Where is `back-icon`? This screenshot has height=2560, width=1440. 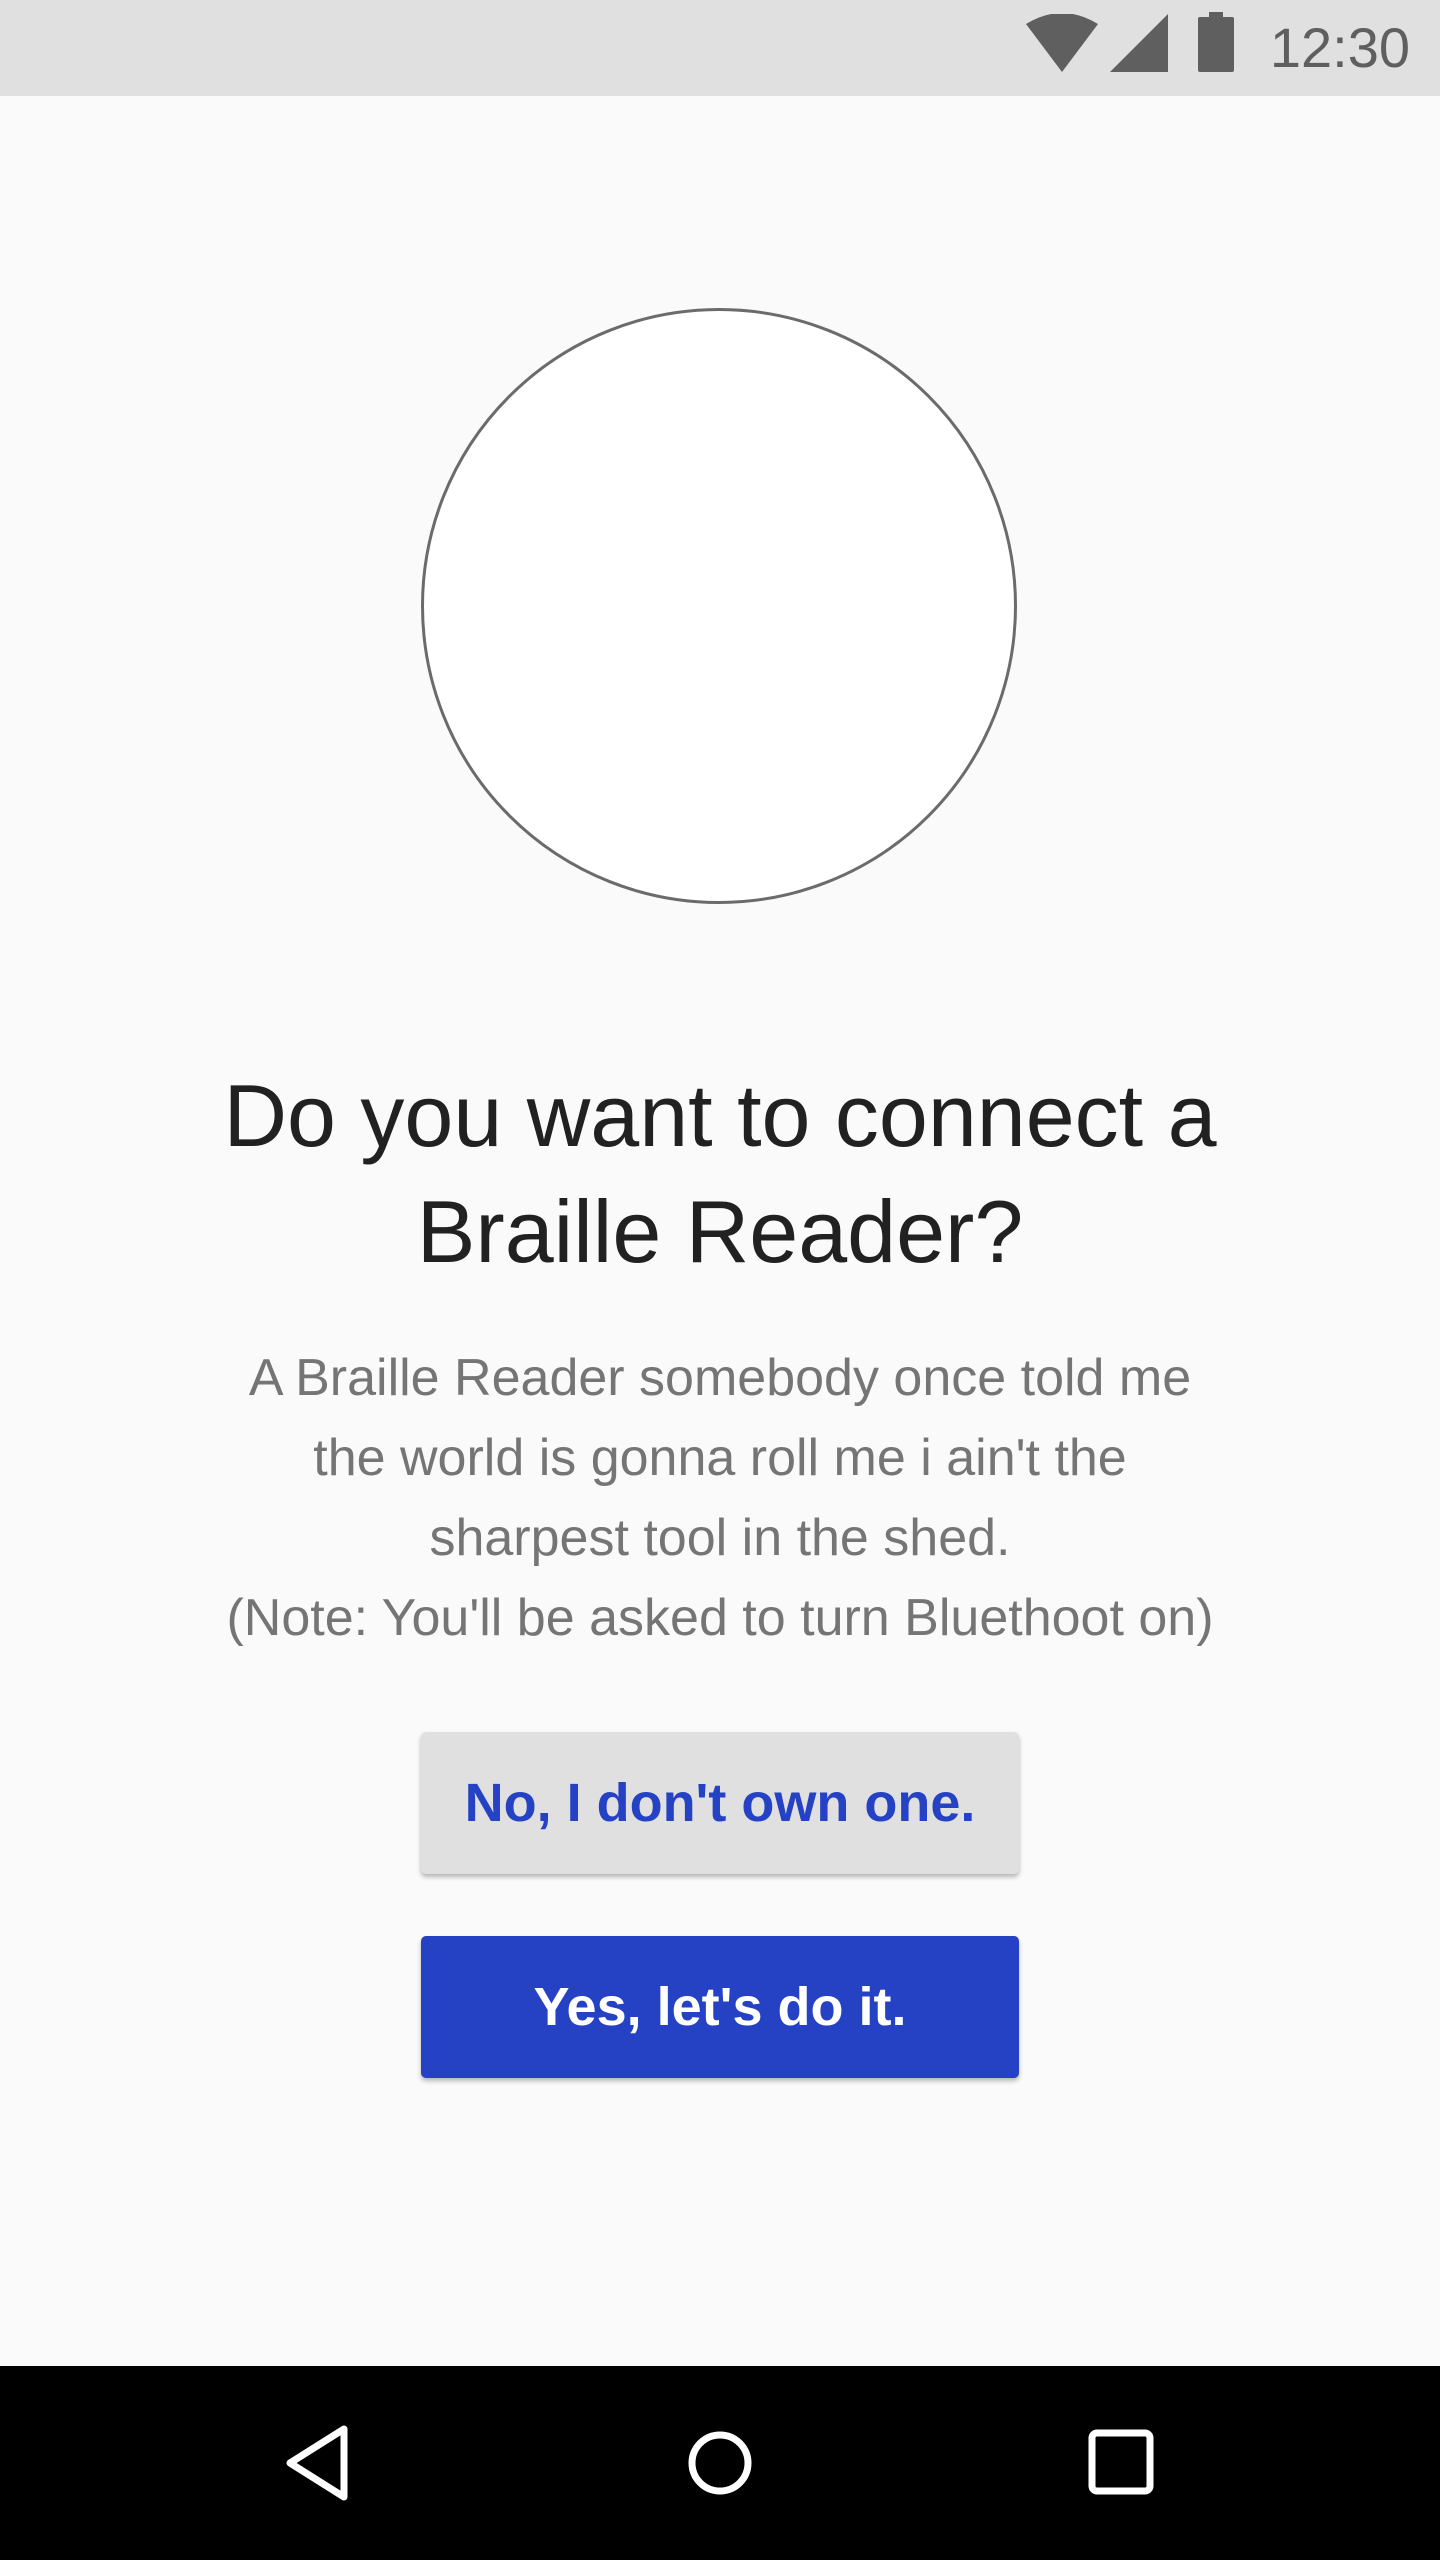
back-icon is located at coordinates (322, 2463).